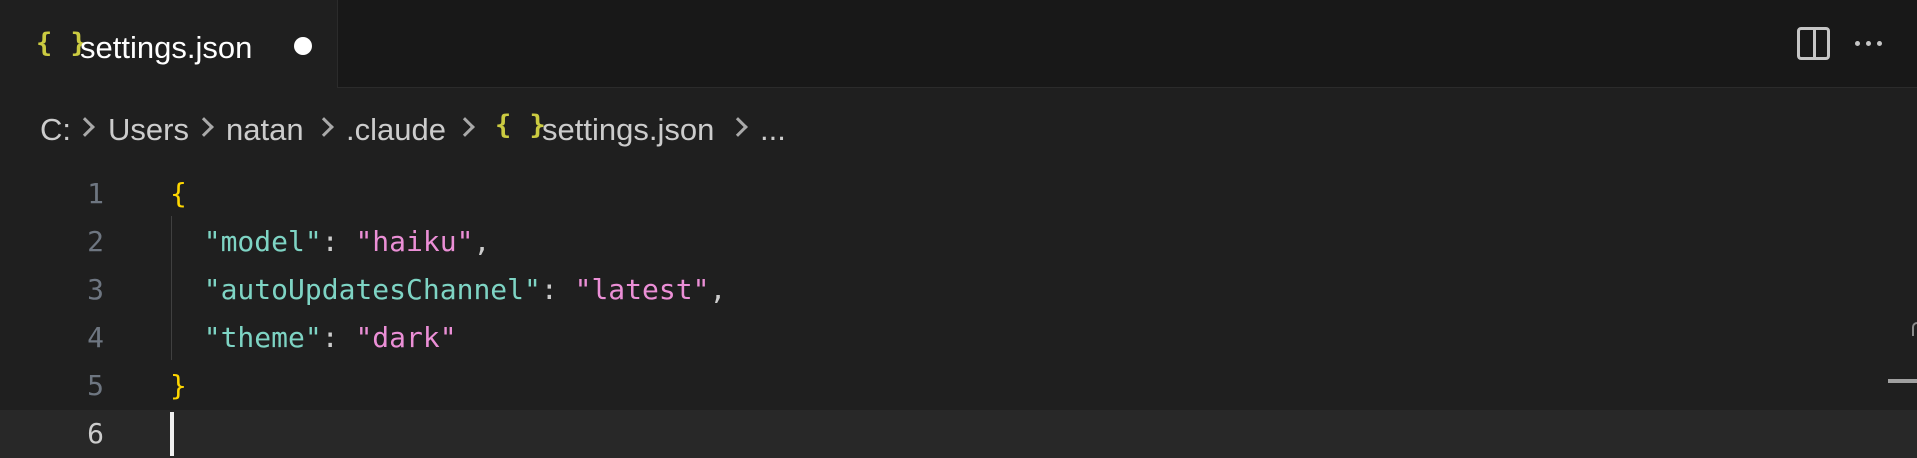 This screenshot has height=458, width=1917. What do you see at coordinates (1902, 381) in the screenshot?
I see `overview-ruler-cursor-mark` at bounding box center [1902, 381].